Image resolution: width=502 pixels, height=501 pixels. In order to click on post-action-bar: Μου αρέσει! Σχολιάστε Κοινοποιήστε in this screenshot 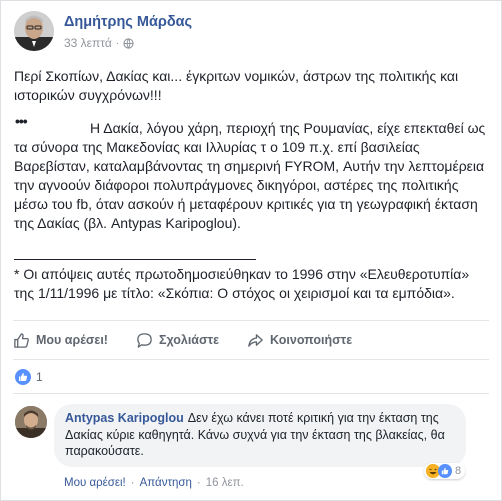, I will do `click(251, 340)`.